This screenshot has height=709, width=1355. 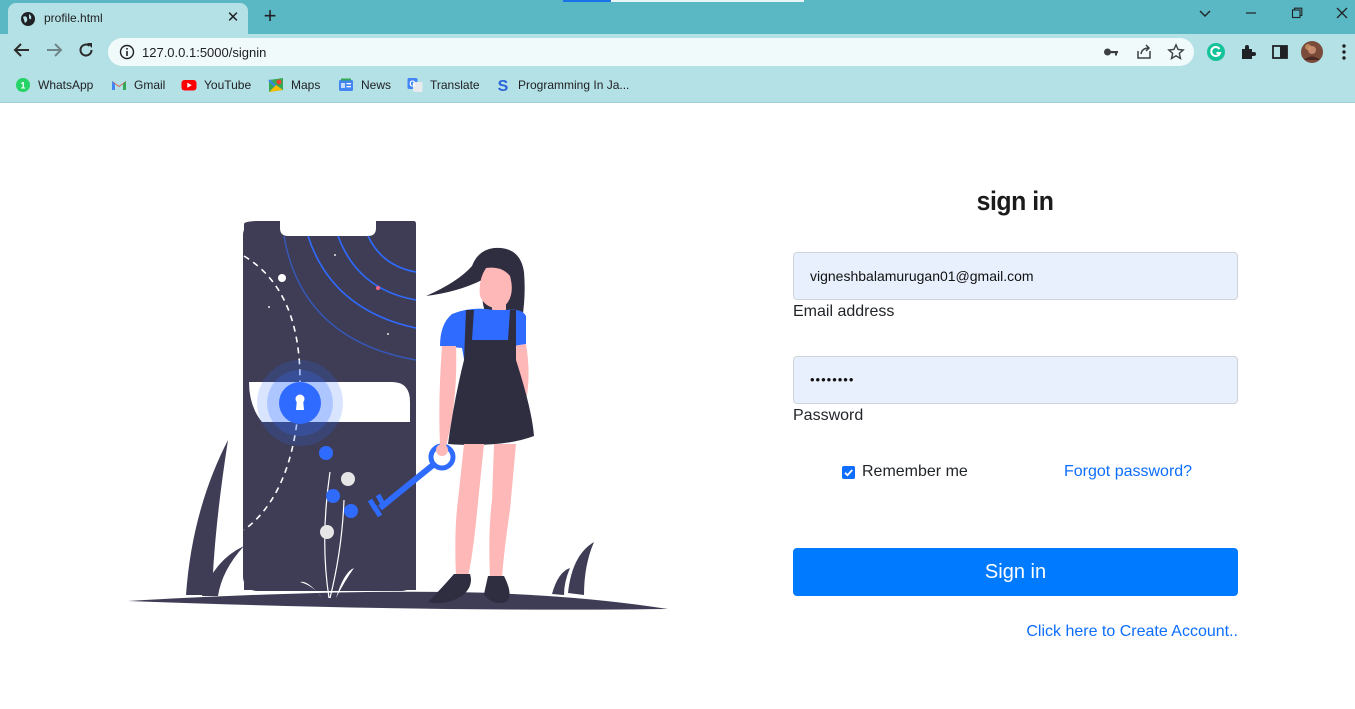 What do you see at coordinates (915, 472) in the screenshot?
I see `remember-me-label: Remember me` at bounding box center [915, 472].